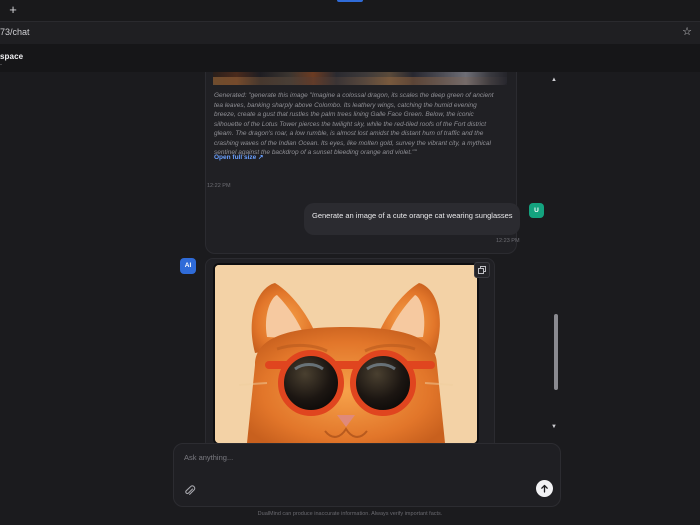 The image size is (700, 525). I want to click on user-avatar: U, so click(536, 210).